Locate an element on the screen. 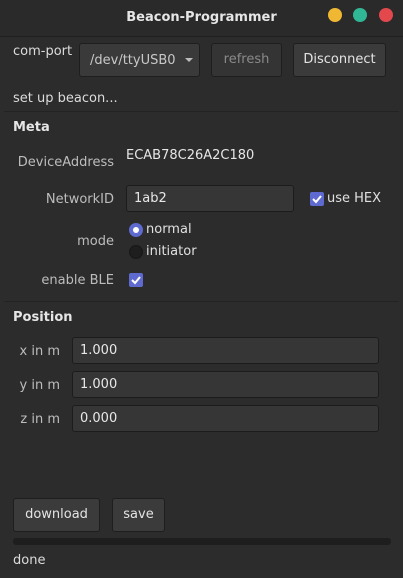 This screenshot has width=403, height=578. save-button: save is located at coordinates (138, 515).